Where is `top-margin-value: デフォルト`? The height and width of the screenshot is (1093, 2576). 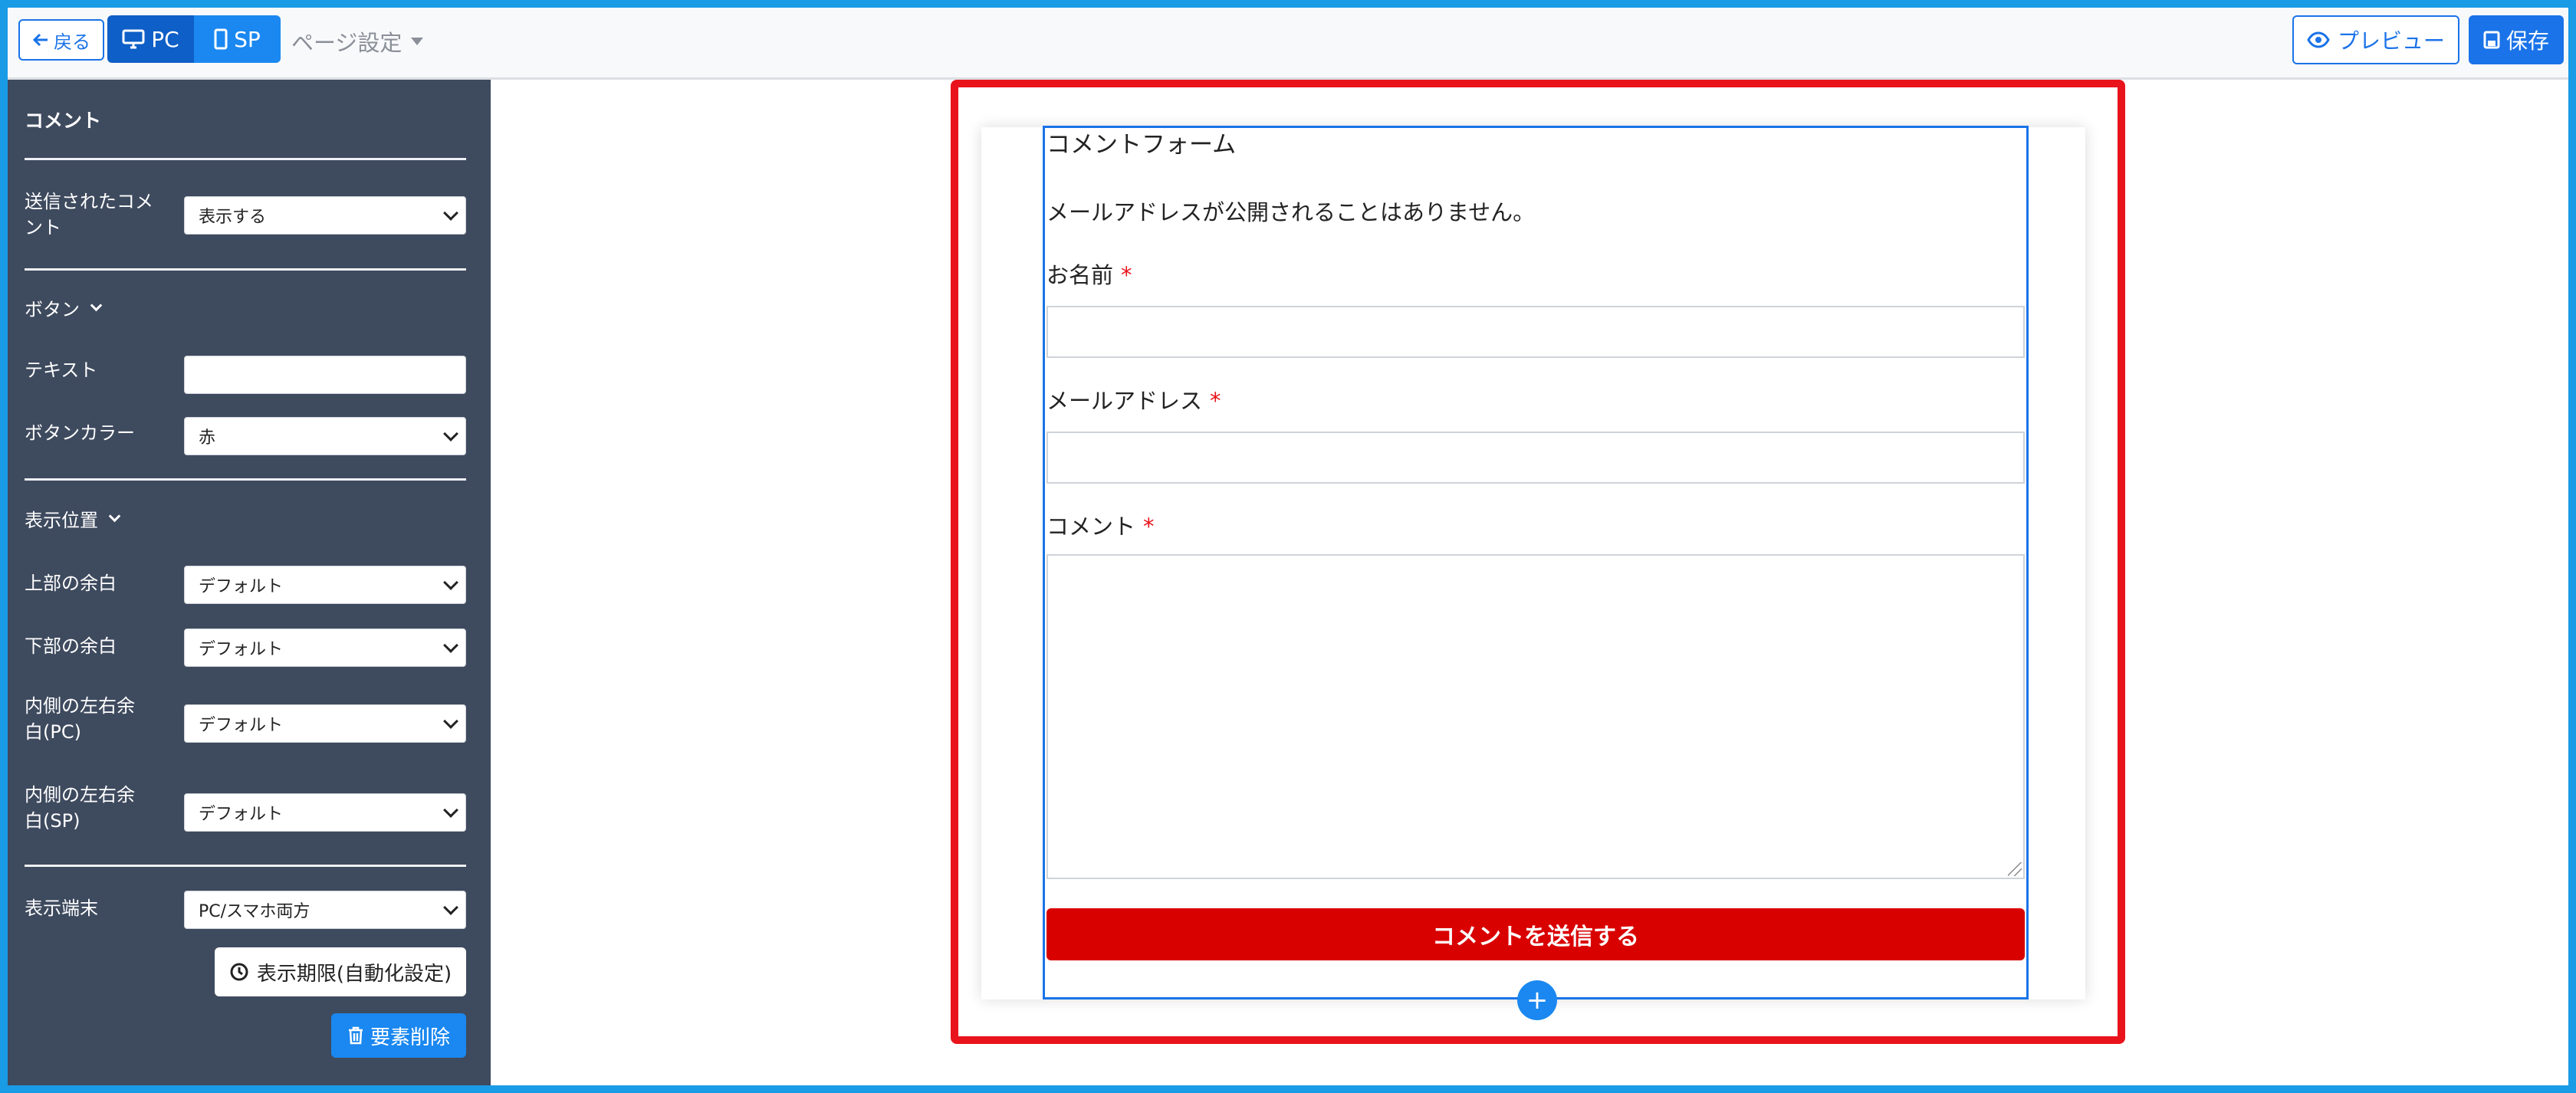 top-margin-value: デフォルト is located at coordinates (242, 586).